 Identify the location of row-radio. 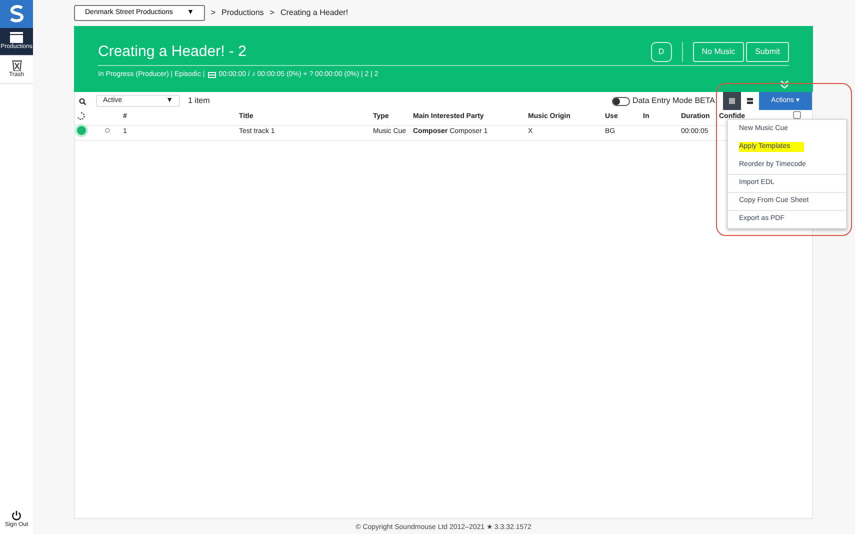
(107, 131).